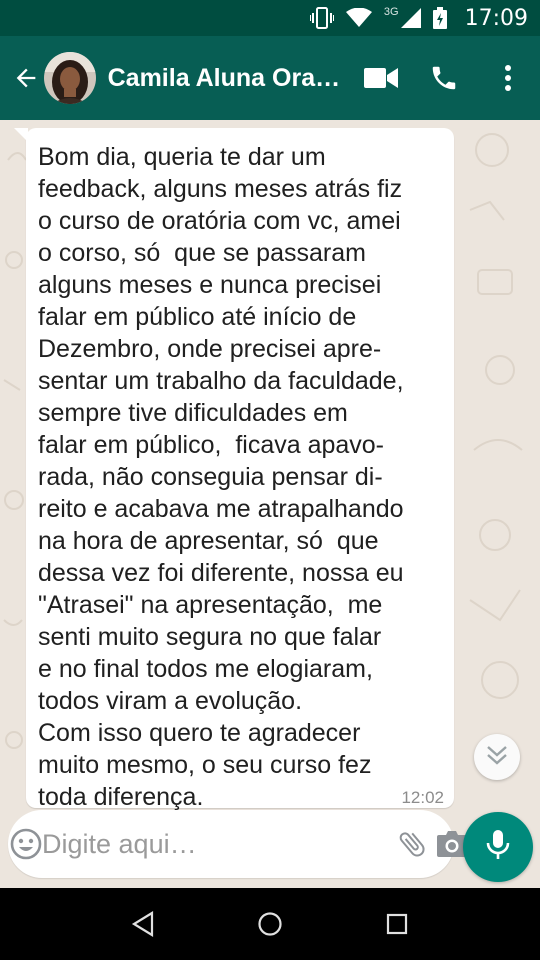  Describe the element at coordinates (508, 78) in the screenshot. I see `more-options-icon` at that location.